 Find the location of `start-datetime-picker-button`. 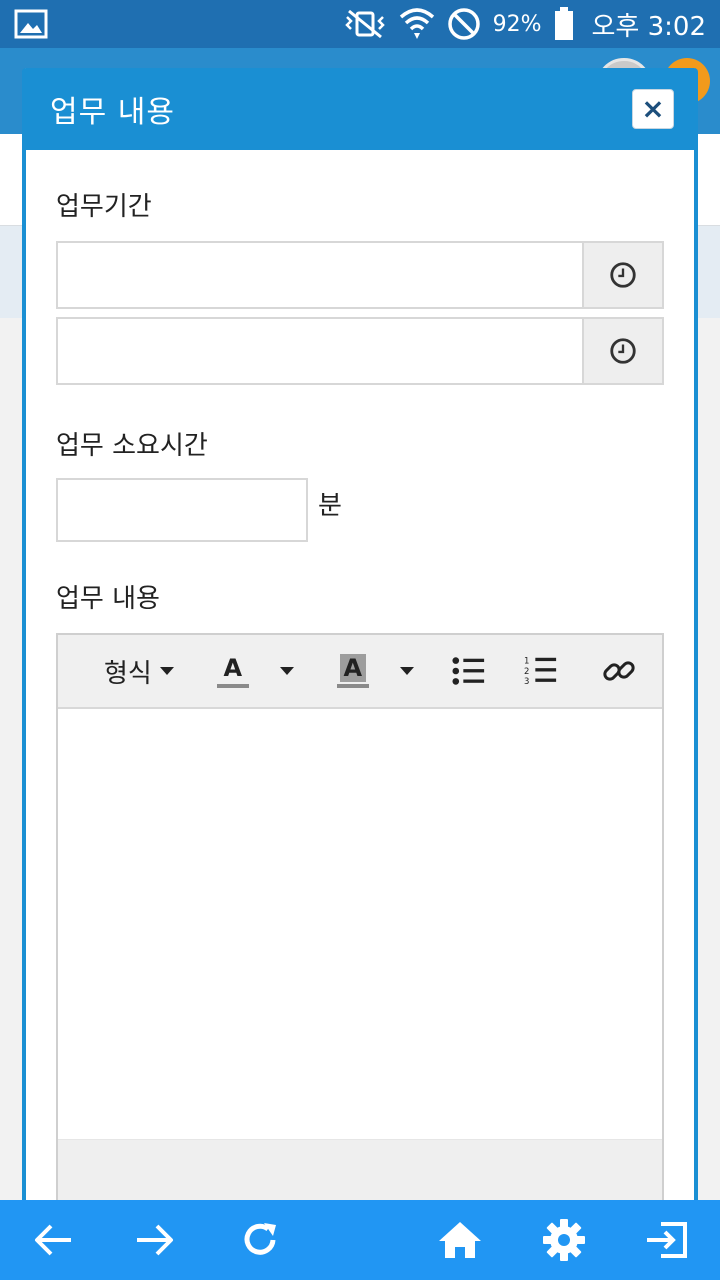

start-datetime-picker-button is located at coordinates (622, 275).